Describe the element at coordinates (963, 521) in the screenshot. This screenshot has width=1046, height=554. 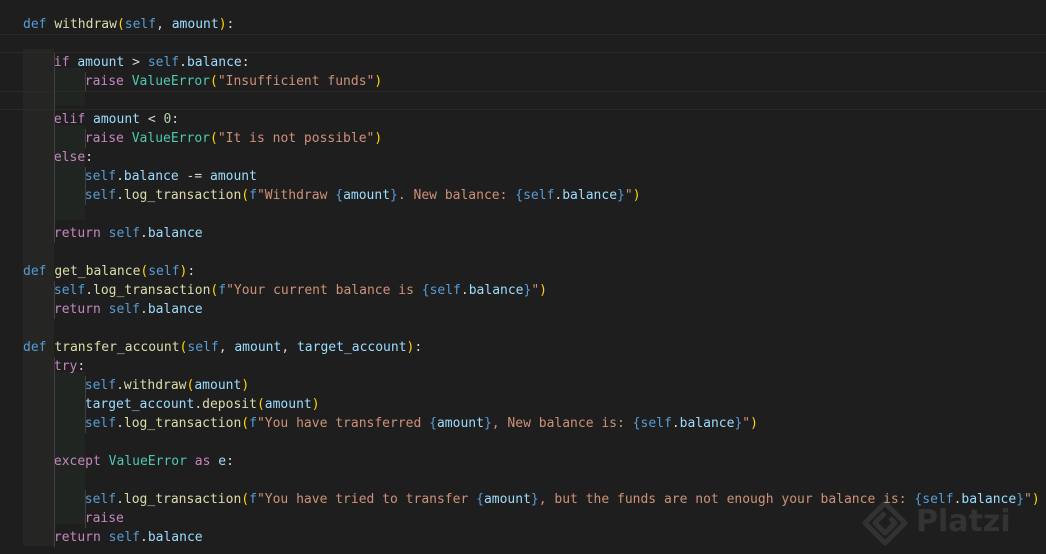
I see `watermark-brand: Platzi` at that location.